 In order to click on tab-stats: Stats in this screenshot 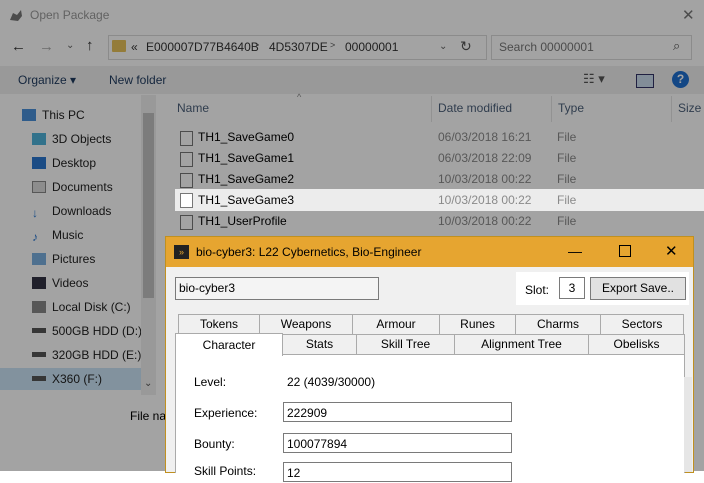, I will do `click(319, 344)`.